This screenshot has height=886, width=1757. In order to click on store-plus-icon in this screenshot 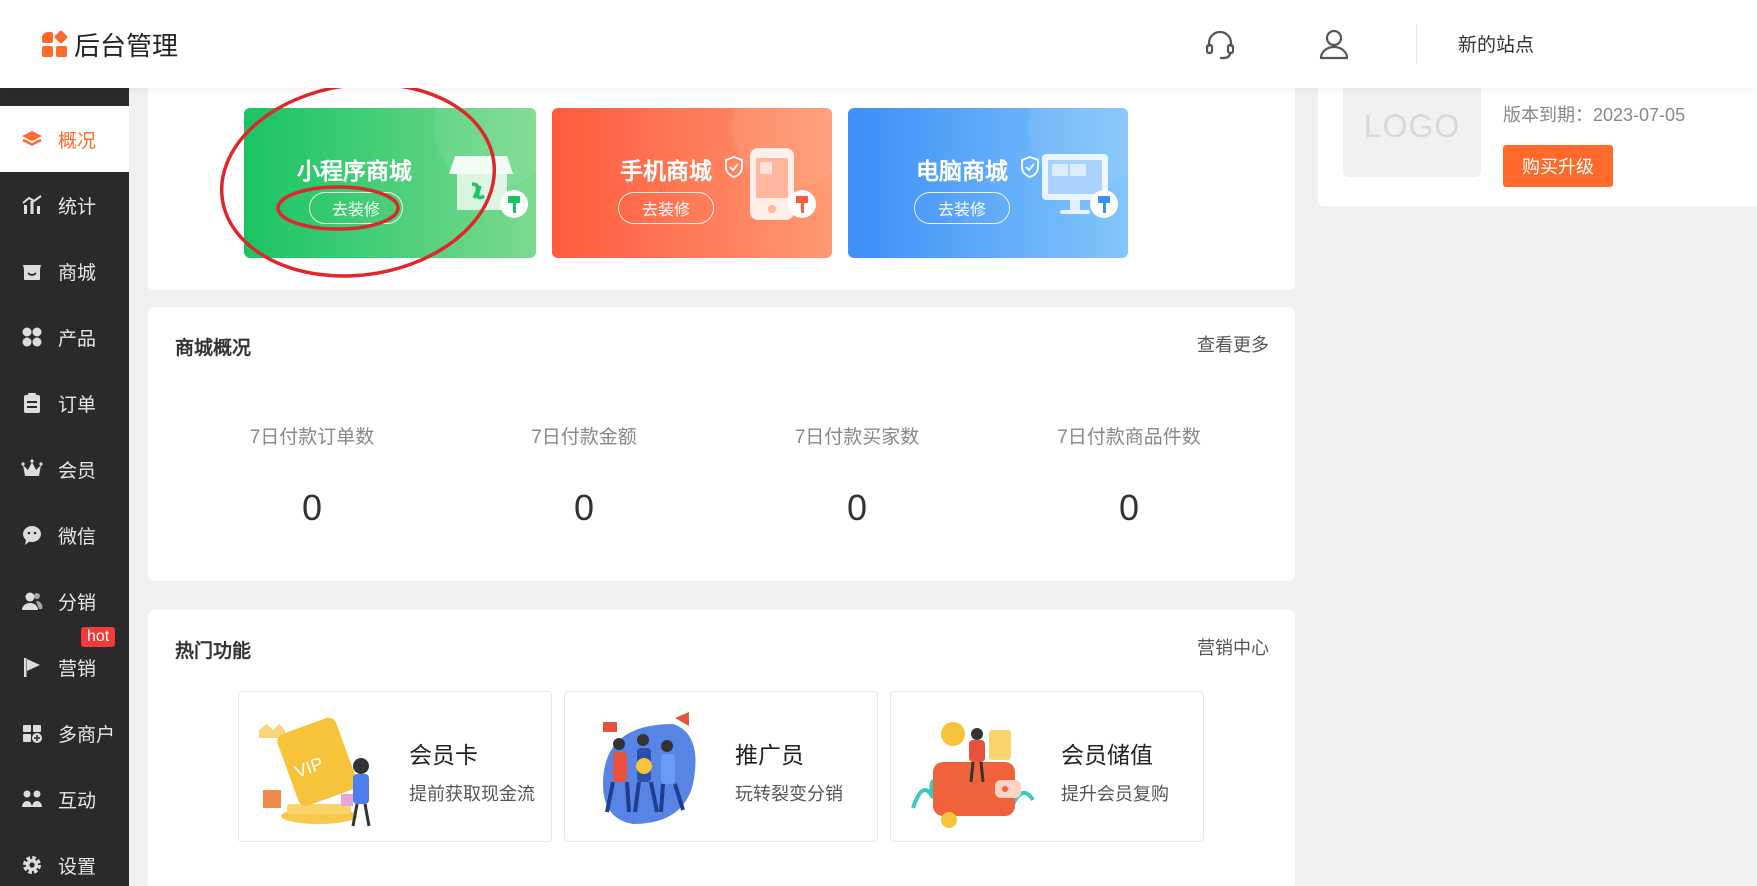, I will do `click(32, 733)`.